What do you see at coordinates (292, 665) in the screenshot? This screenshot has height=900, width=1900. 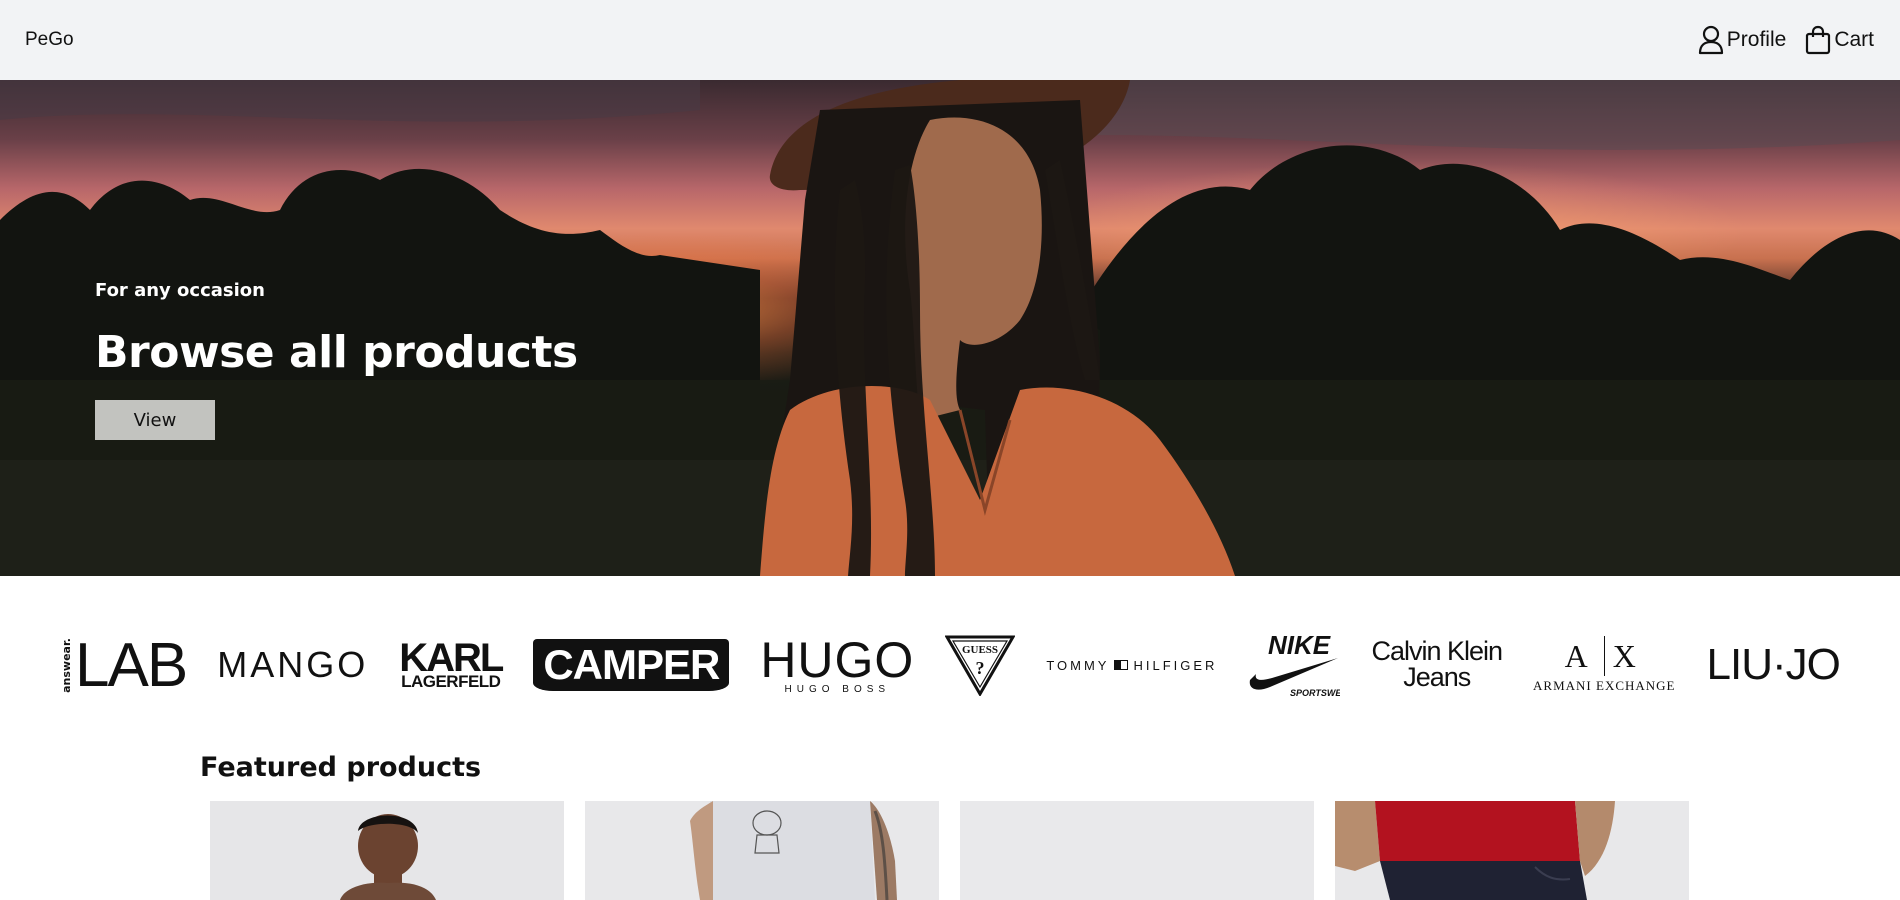 I see `brand-mango: MANGO` at bounding box center [292, 665].